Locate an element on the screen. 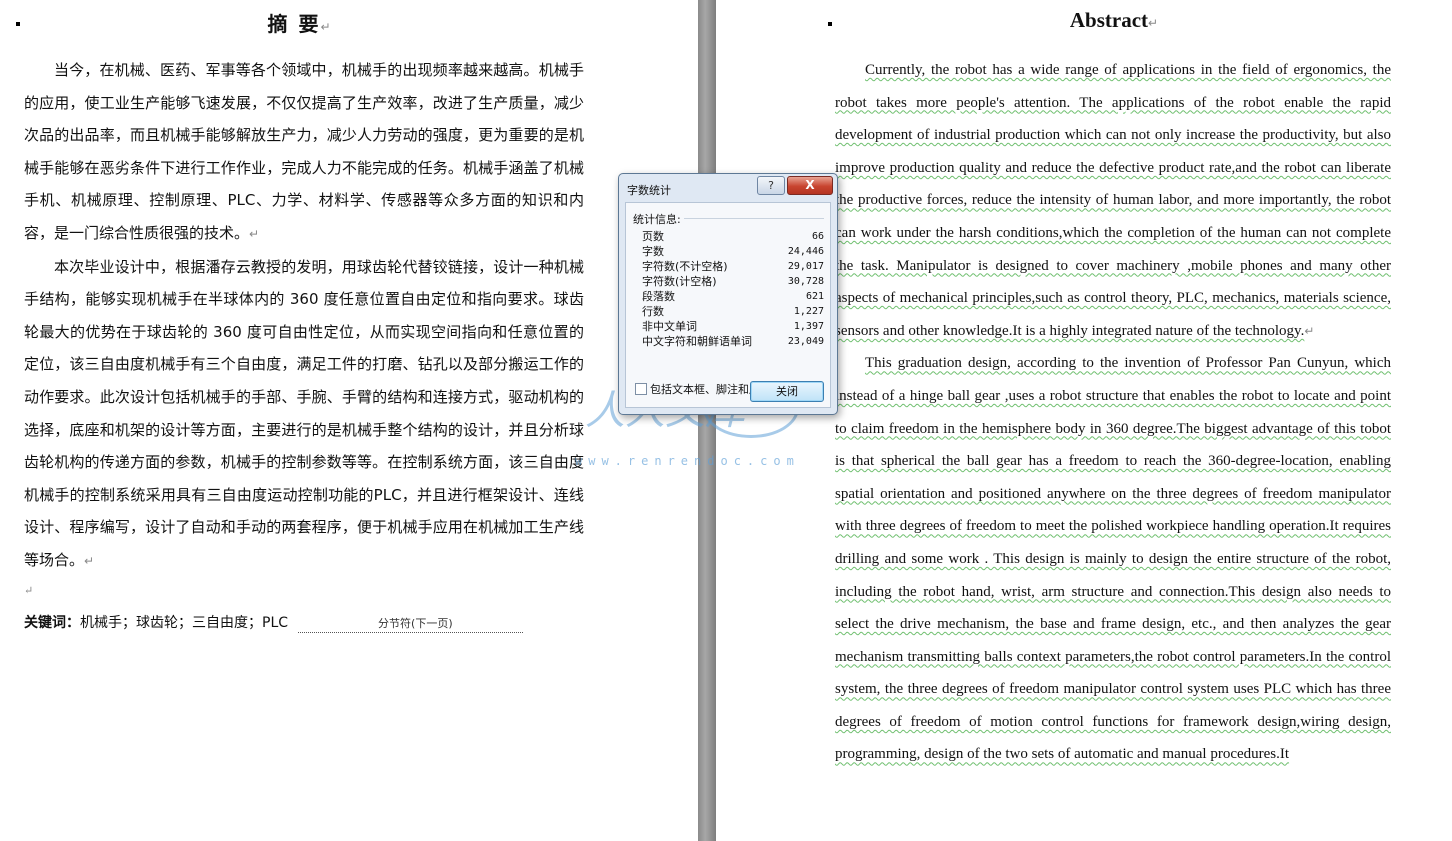 The width and height of the screenshot is (1452, 841). stats-heading-rule is located at coordinates (754, 218).